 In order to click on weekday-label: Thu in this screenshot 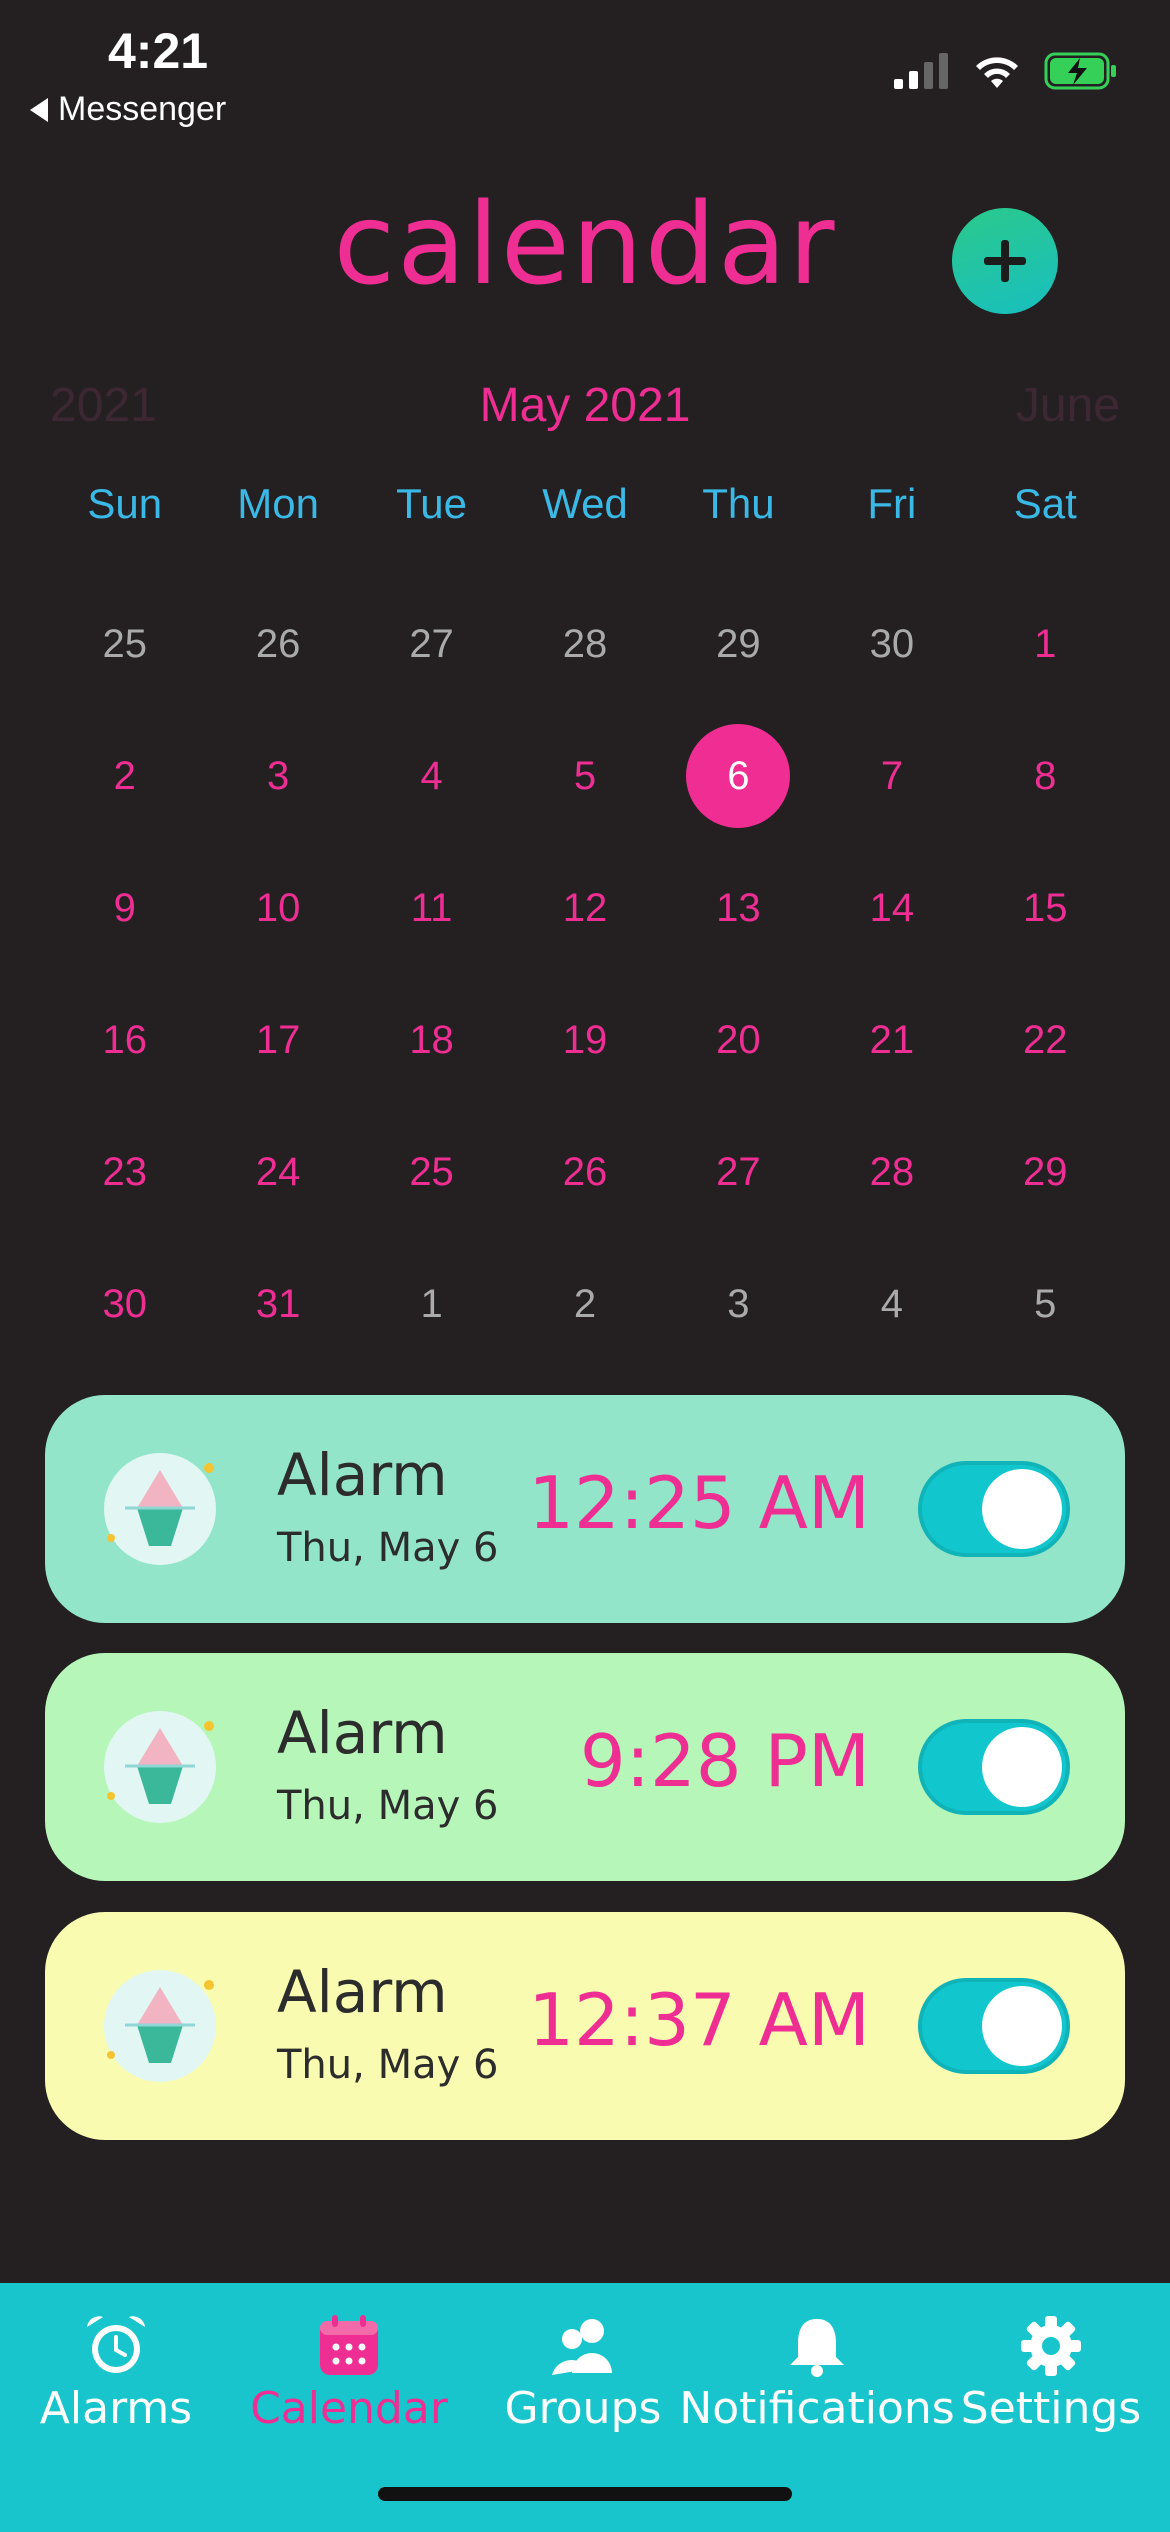, I will do `click(738, 503)`.